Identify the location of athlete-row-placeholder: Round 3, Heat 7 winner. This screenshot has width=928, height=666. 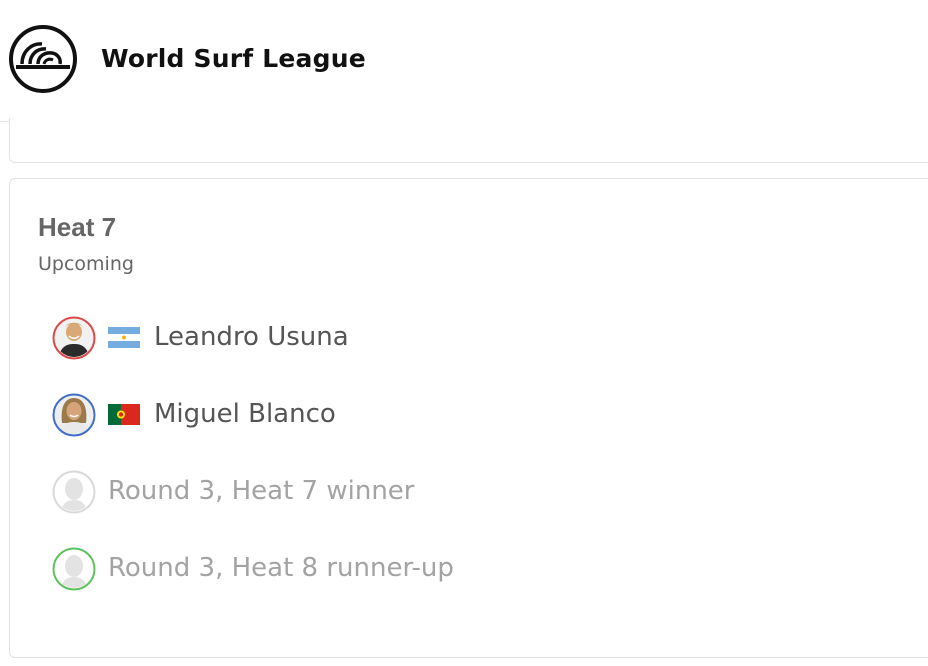
(402, 492).